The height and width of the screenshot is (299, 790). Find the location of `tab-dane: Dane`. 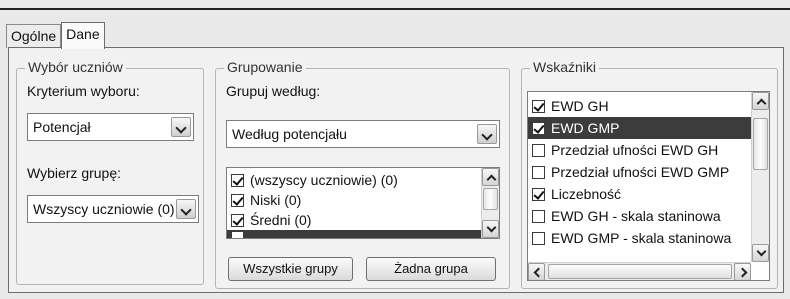

tab-dane: Dane is located at coordinates (83, 35).